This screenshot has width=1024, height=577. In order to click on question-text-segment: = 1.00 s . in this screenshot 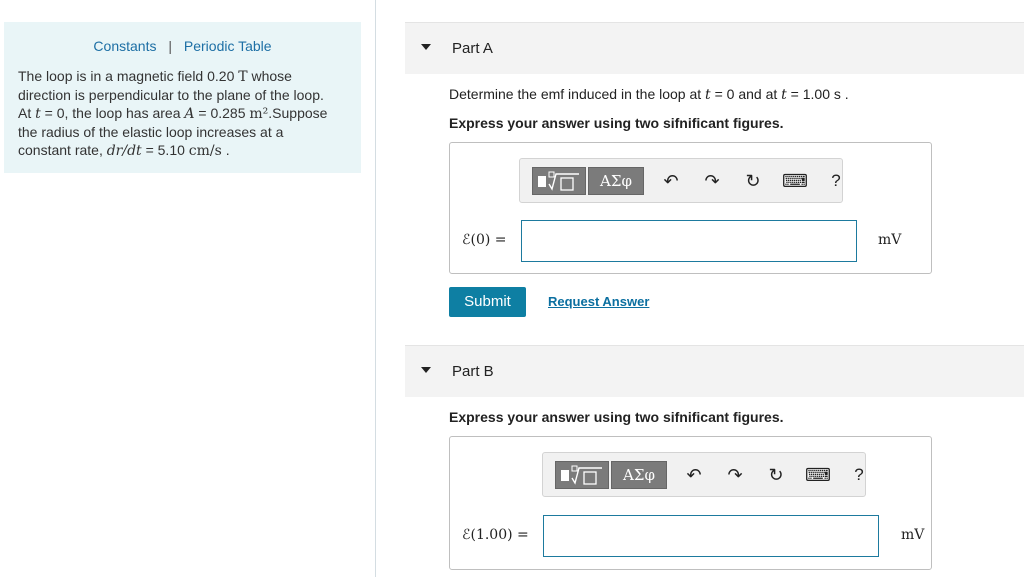, I will do `click(817, 94)`.